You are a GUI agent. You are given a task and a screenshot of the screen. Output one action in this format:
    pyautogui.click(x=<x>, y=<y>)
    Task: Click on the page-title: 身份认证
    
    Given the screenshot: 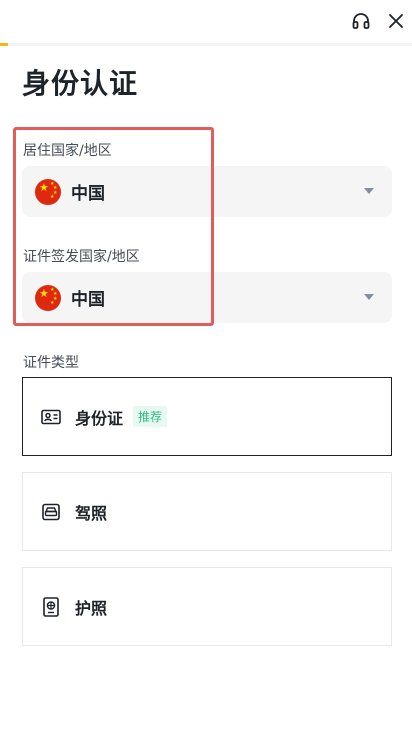 What is the action you would take?
    pyautogui.click(x=80, y=83)
    